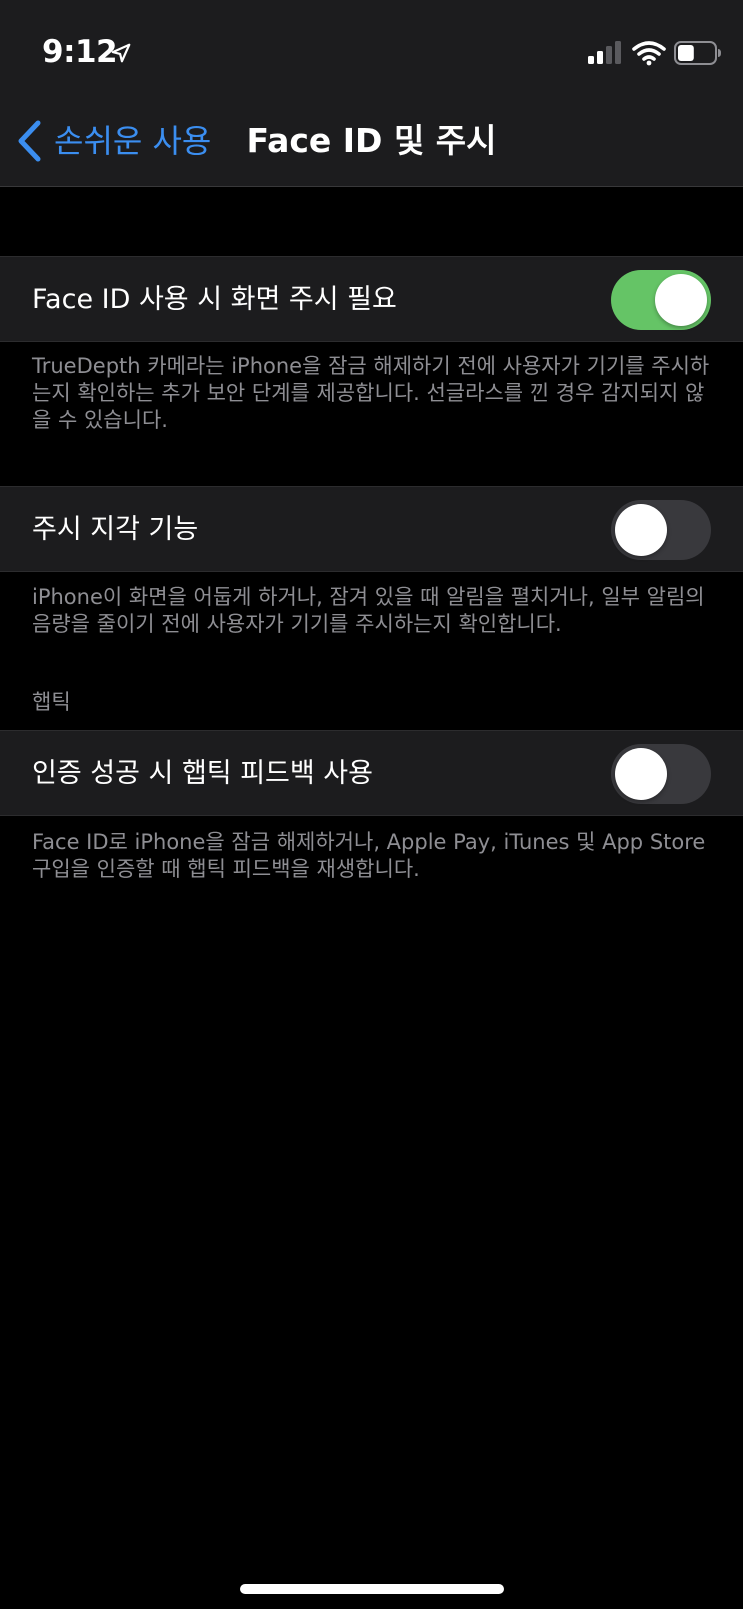 The image size is (743, 1609). What do you see at coordinates (115, 529) in the screenshot?
I see `attention-aware-label: 주시 지각 기능` at bounding box center [115, 529].